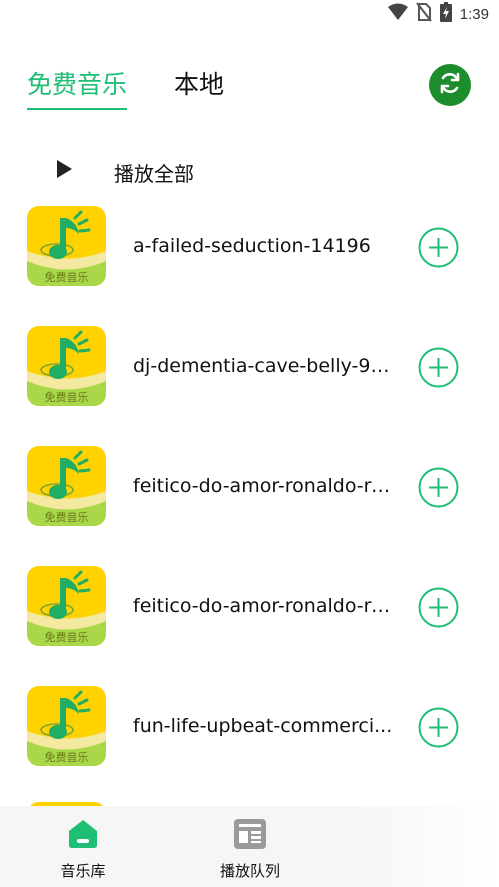  I want to click on bottom-nav: 音乐库 播放队列, so click(249, 846).